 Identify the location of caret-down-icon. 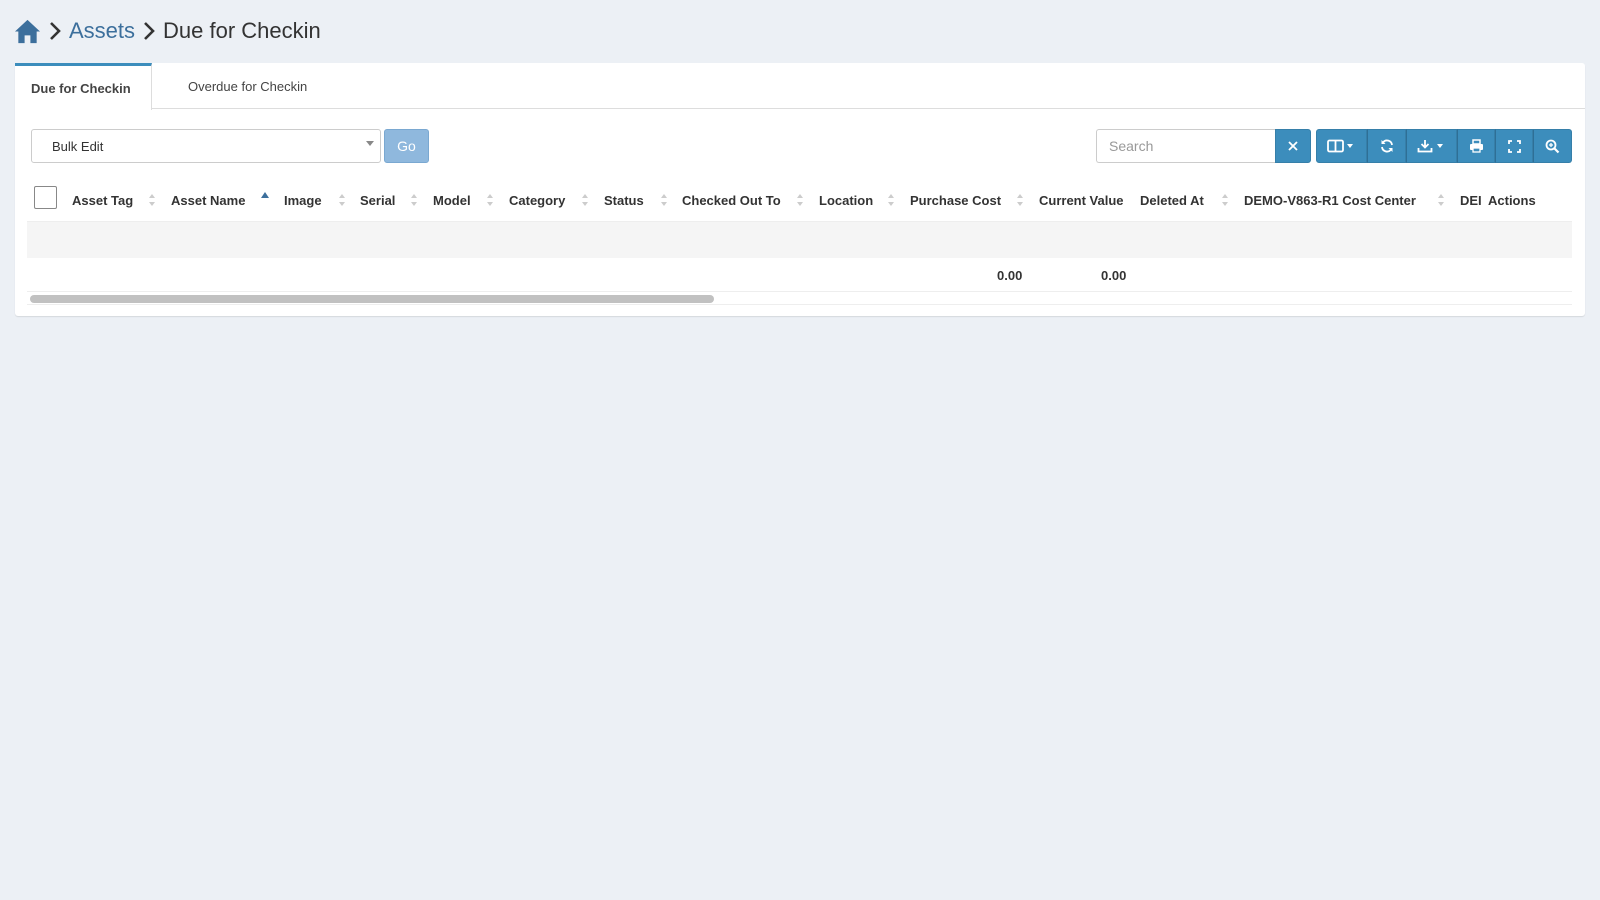
(370, 143).